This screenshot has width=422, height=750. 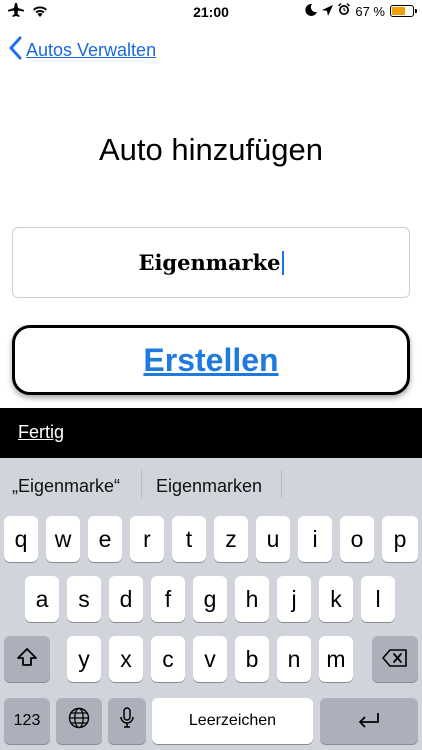 What do you see at coordinates (21, 539) in the screenshot?
I see `key-q: q` at bounding box center [21, 539].